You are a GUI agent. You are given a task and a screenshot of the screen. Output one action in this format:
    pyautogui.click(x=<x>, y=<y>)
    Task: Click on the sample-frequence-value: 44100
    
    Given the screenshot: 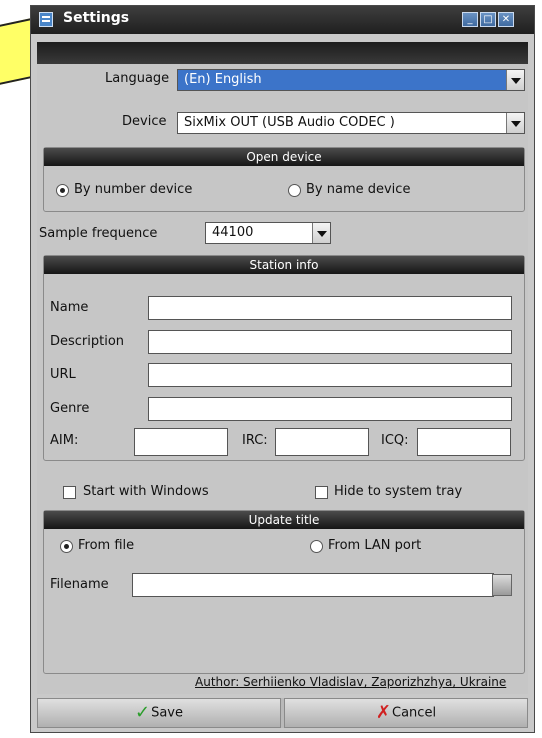 What is the action you would take?
    pyautogui.click(x=233, y=232)
    